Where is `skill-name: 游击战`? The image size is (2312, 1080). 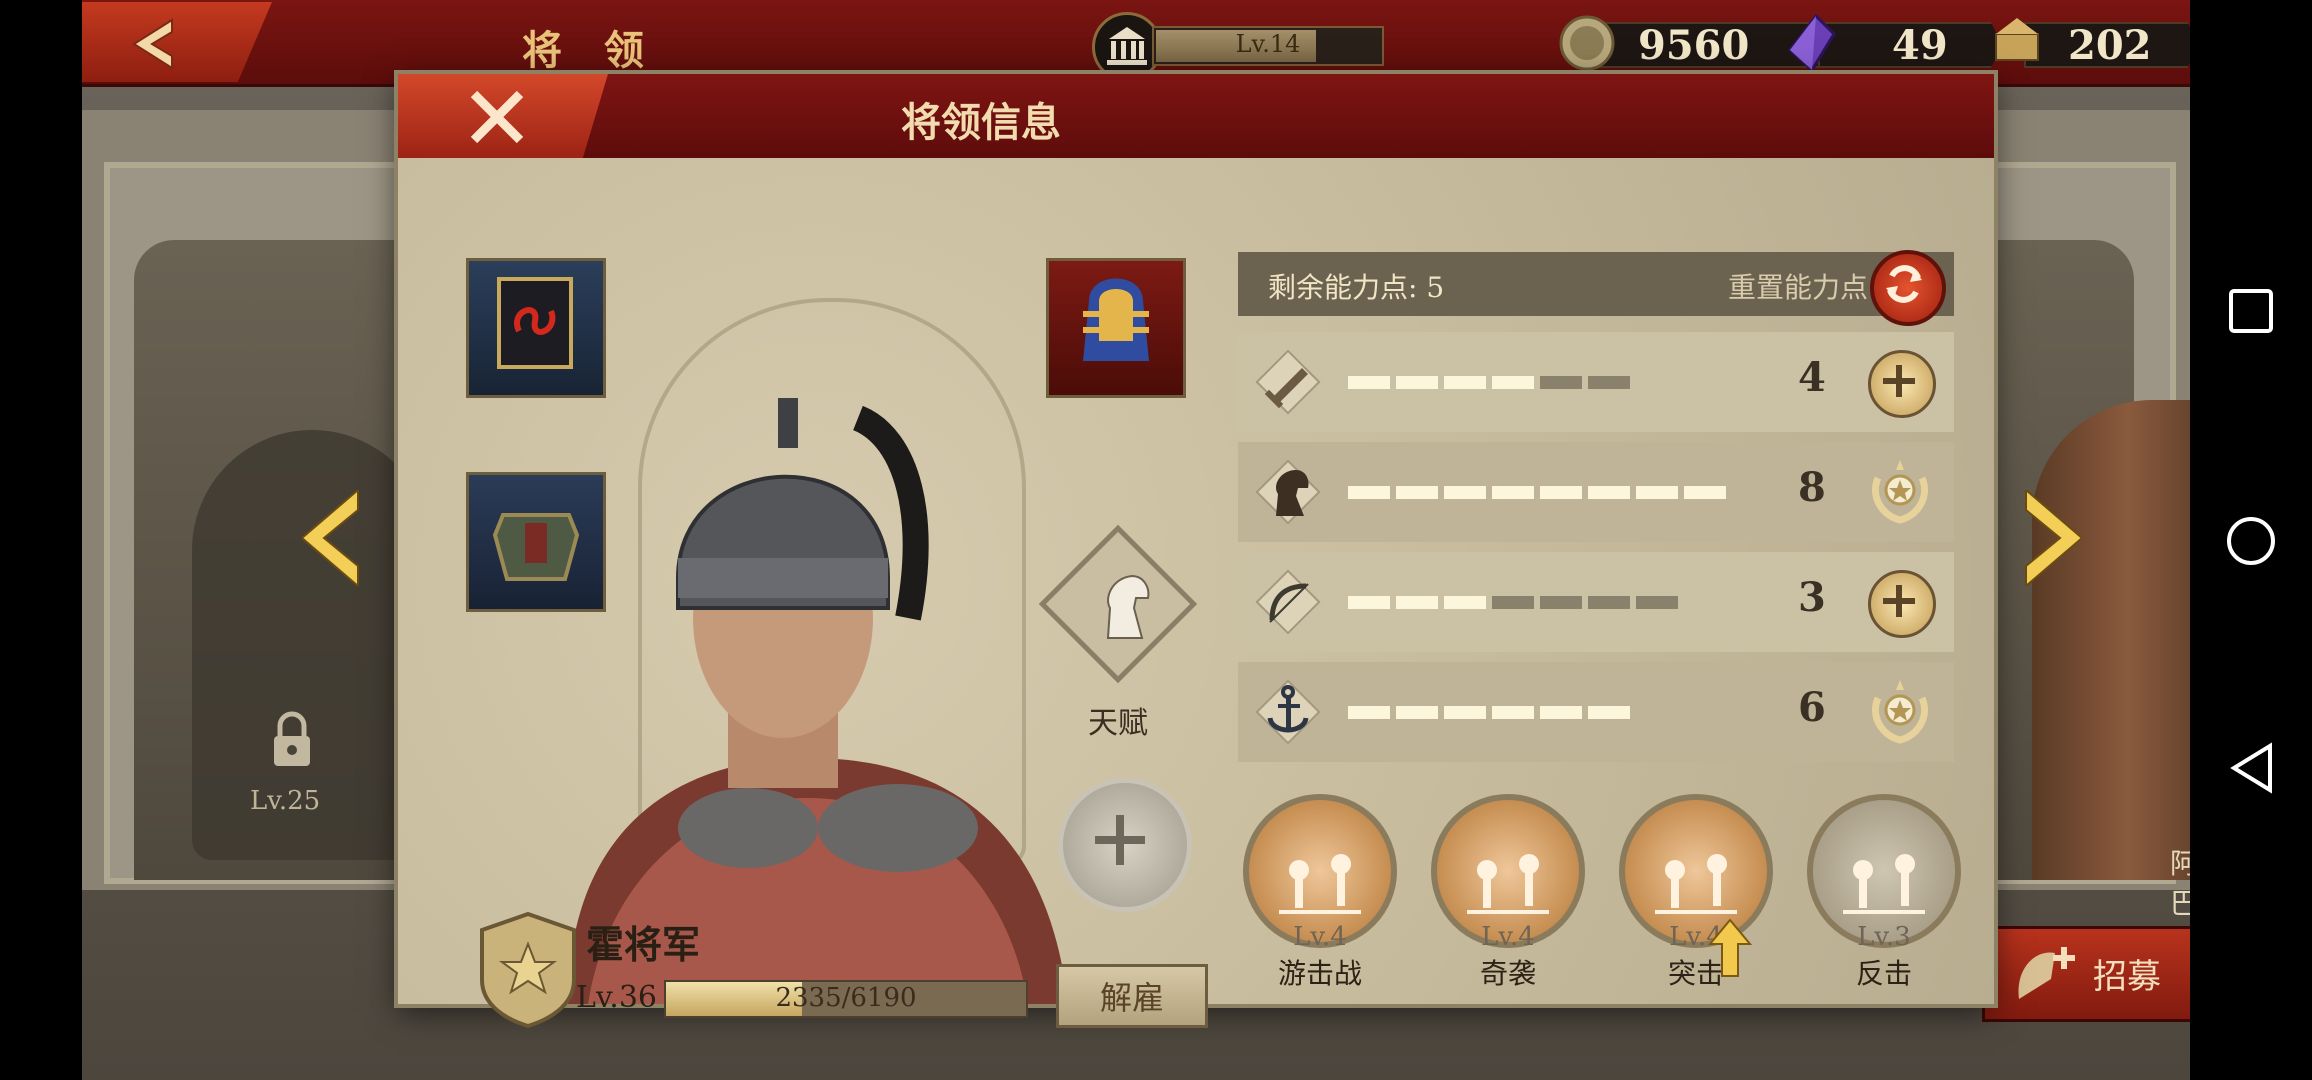
skill-name: 游击战 is located at coordinates (1319, 973).